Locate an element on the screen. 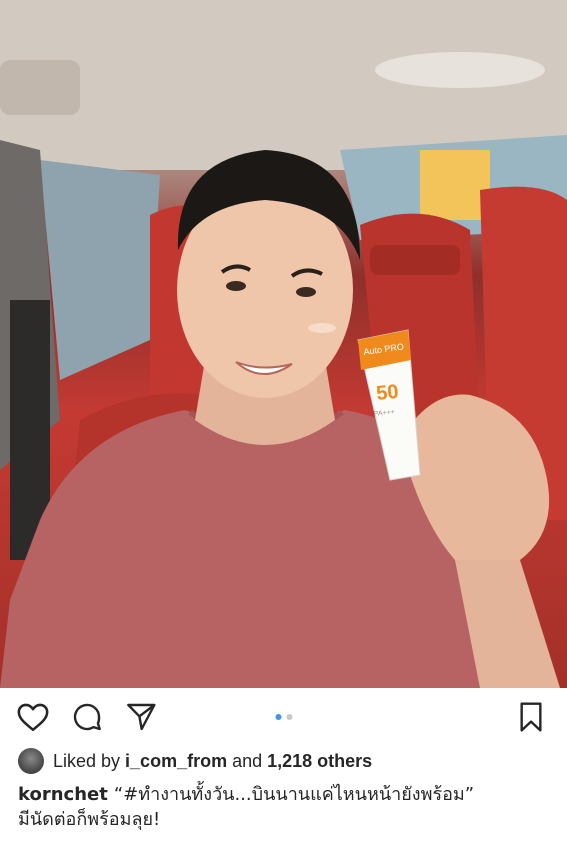 This screenshot has height=850, width=567. paper-plane-icon is located at coordinates (141, 717).